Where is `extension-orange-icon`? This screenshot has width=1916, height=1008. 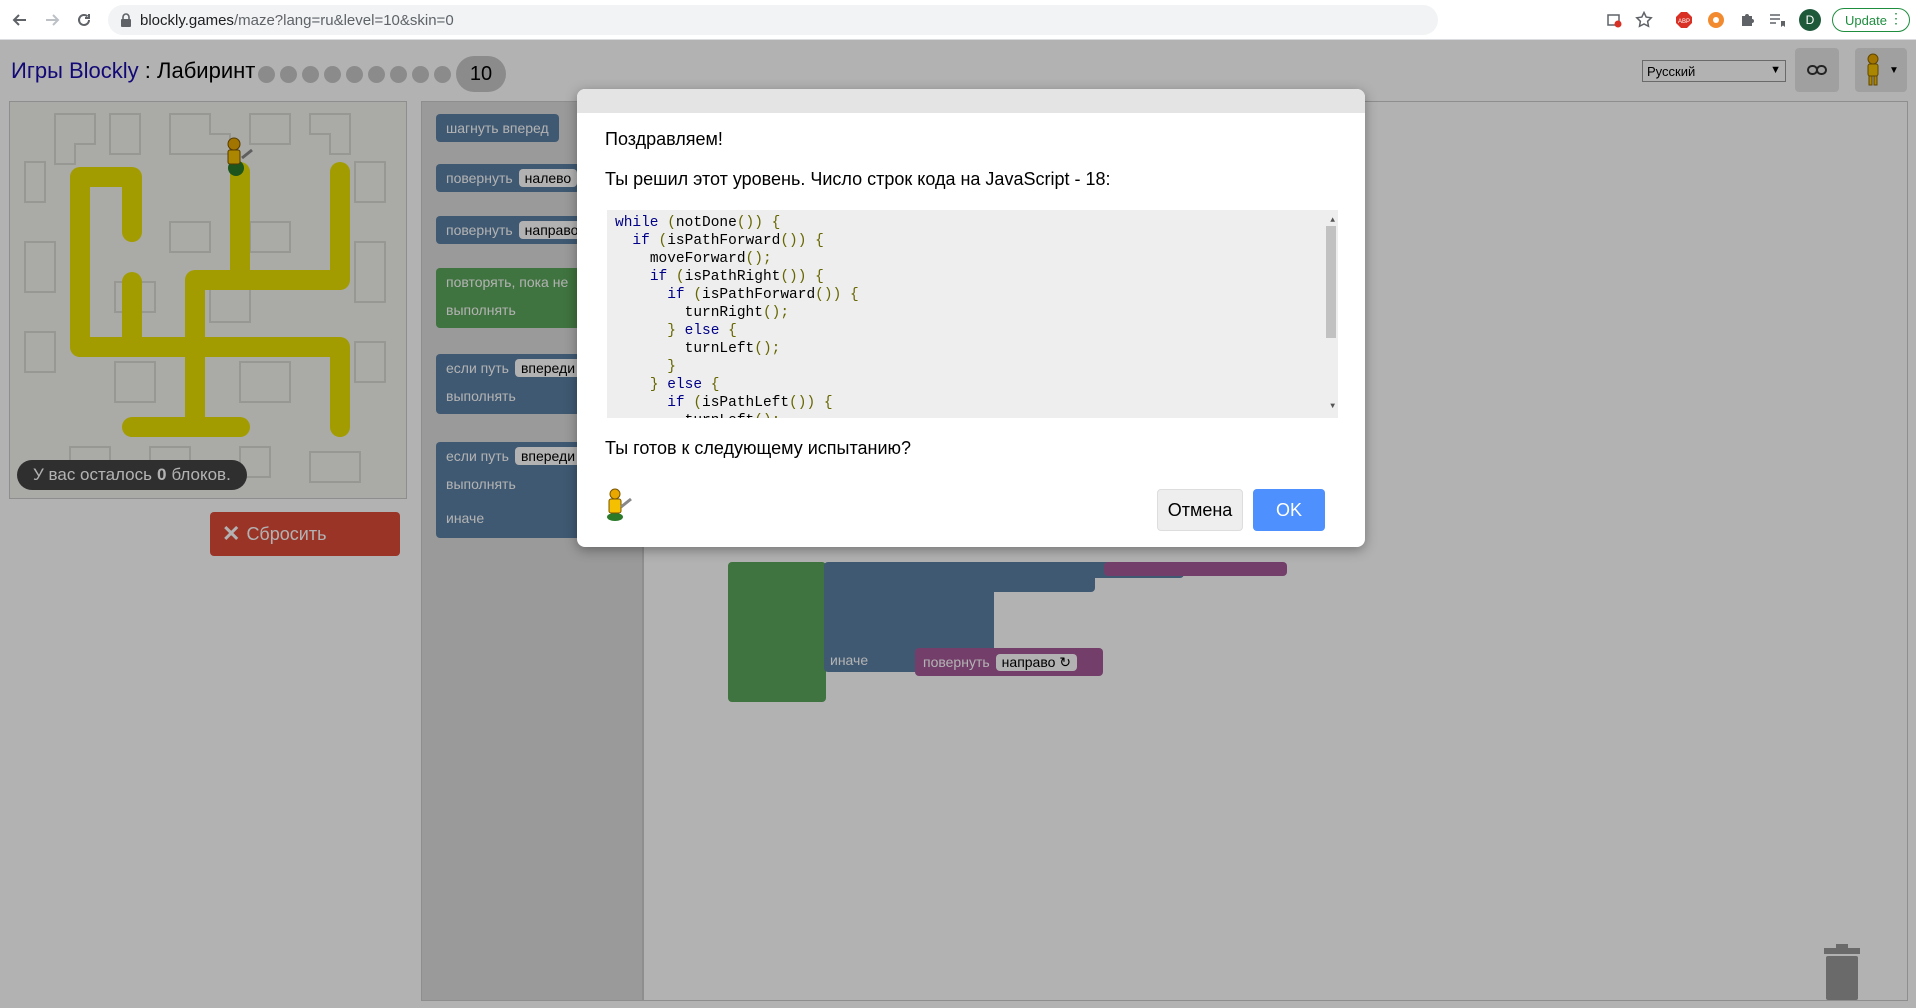
extension-orange-icon is located at coordinates (1716, 20).